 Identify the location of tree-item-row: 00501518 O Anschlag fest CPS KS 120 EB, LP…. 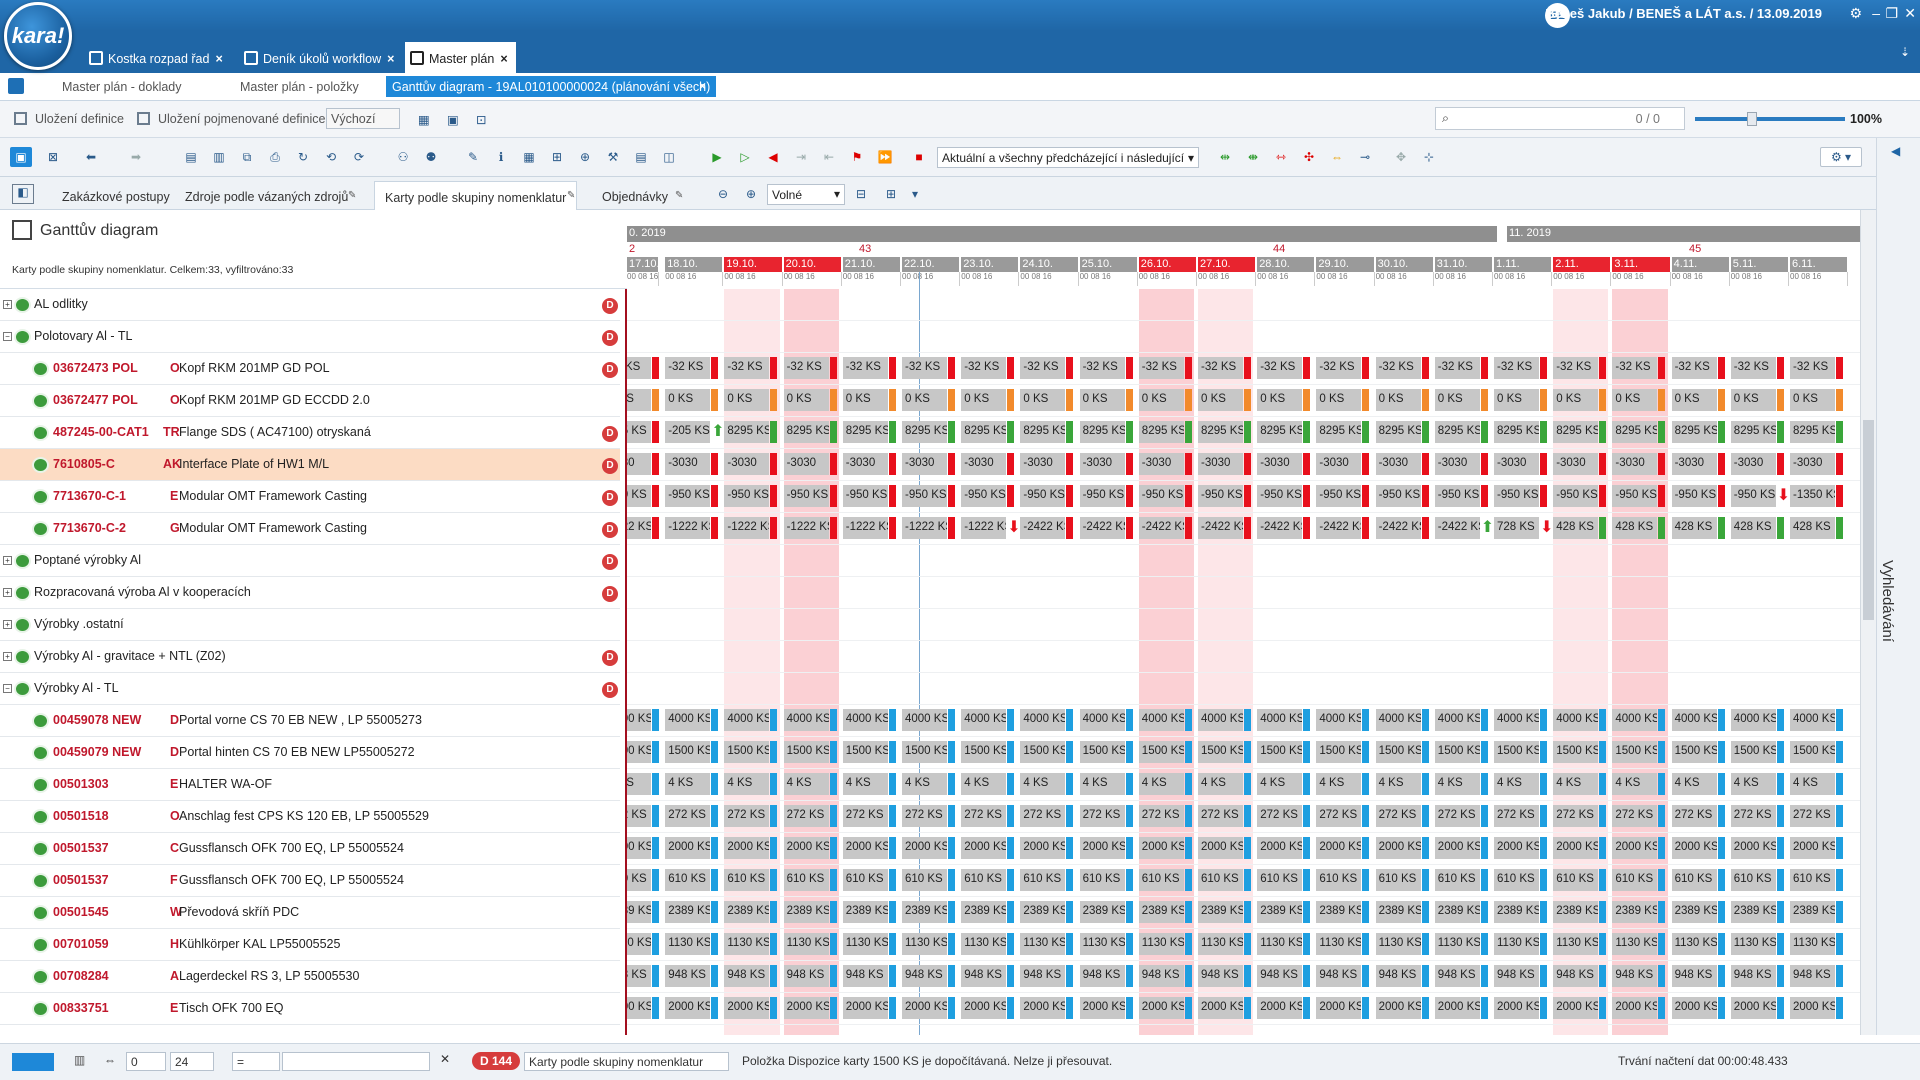
(310, 817).